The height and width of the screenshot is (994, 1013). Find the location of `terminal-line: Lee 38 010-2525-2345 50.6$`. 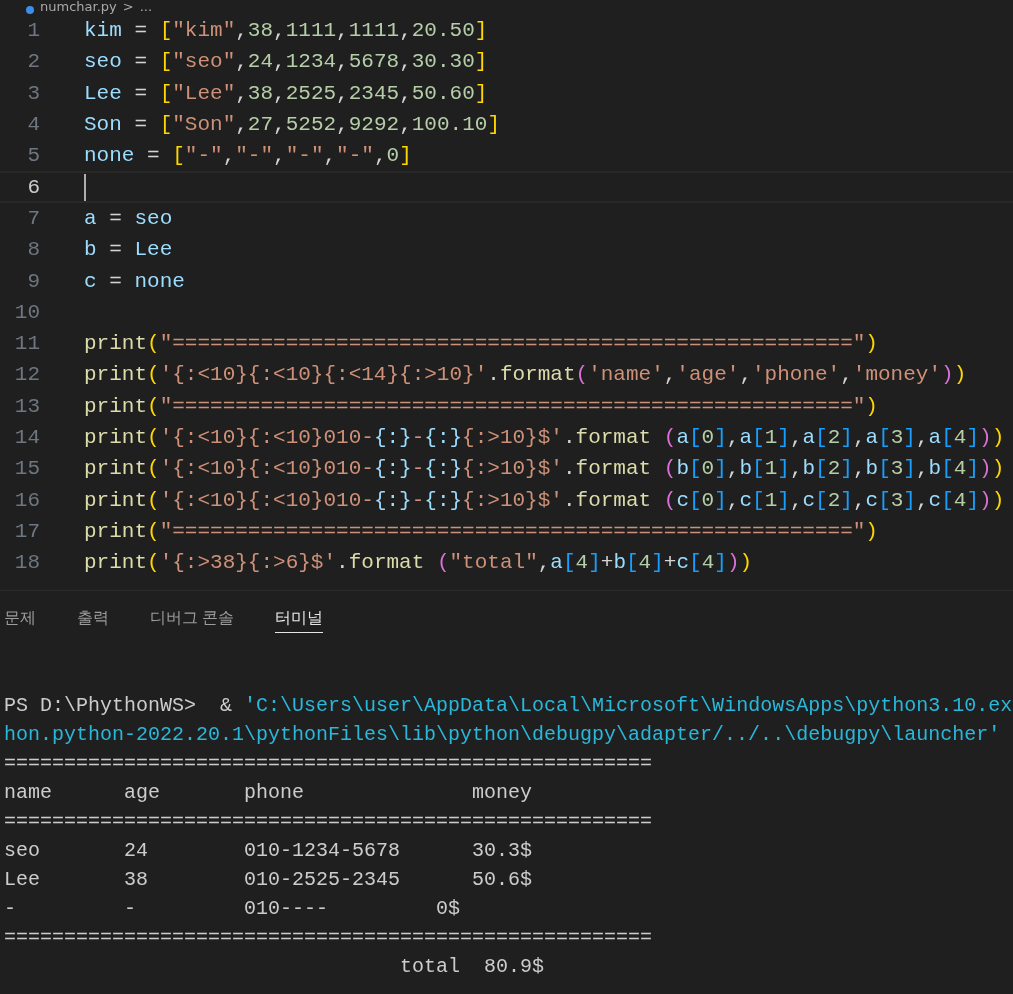

terminal-line: Lee 38 010-2525-2345 50.6$ is located at coordinates (269, 880).